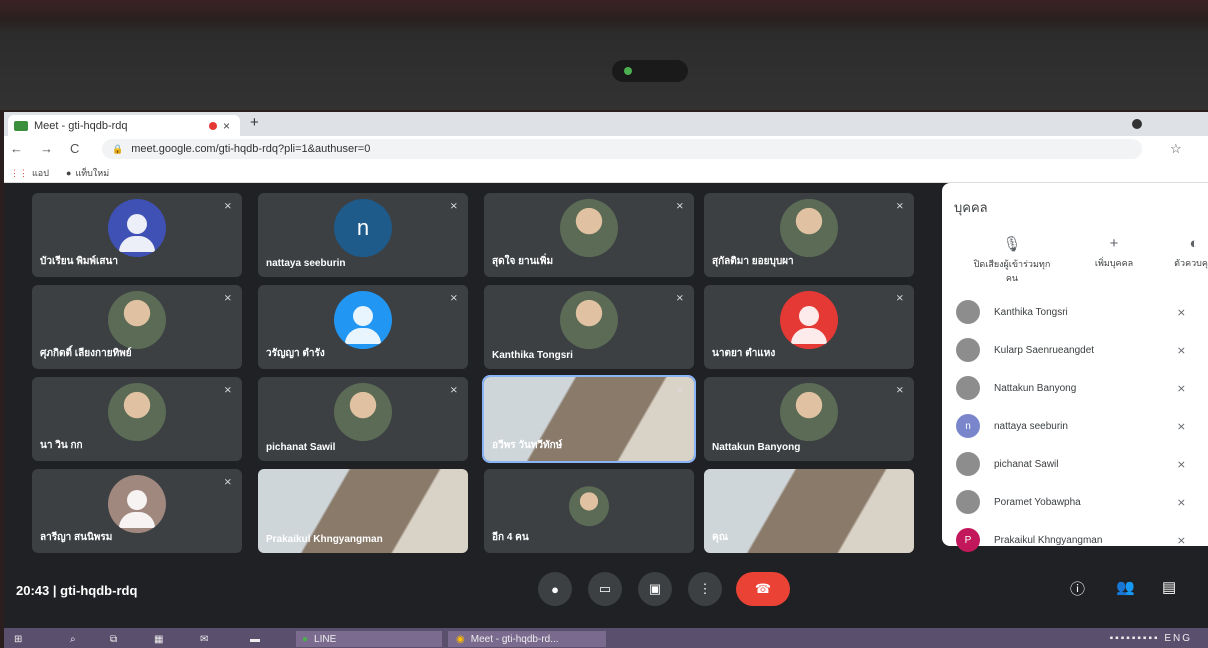  I want to click on browser-tab: Meet - gti-hqdb-rdq ×, so click(124, 125).